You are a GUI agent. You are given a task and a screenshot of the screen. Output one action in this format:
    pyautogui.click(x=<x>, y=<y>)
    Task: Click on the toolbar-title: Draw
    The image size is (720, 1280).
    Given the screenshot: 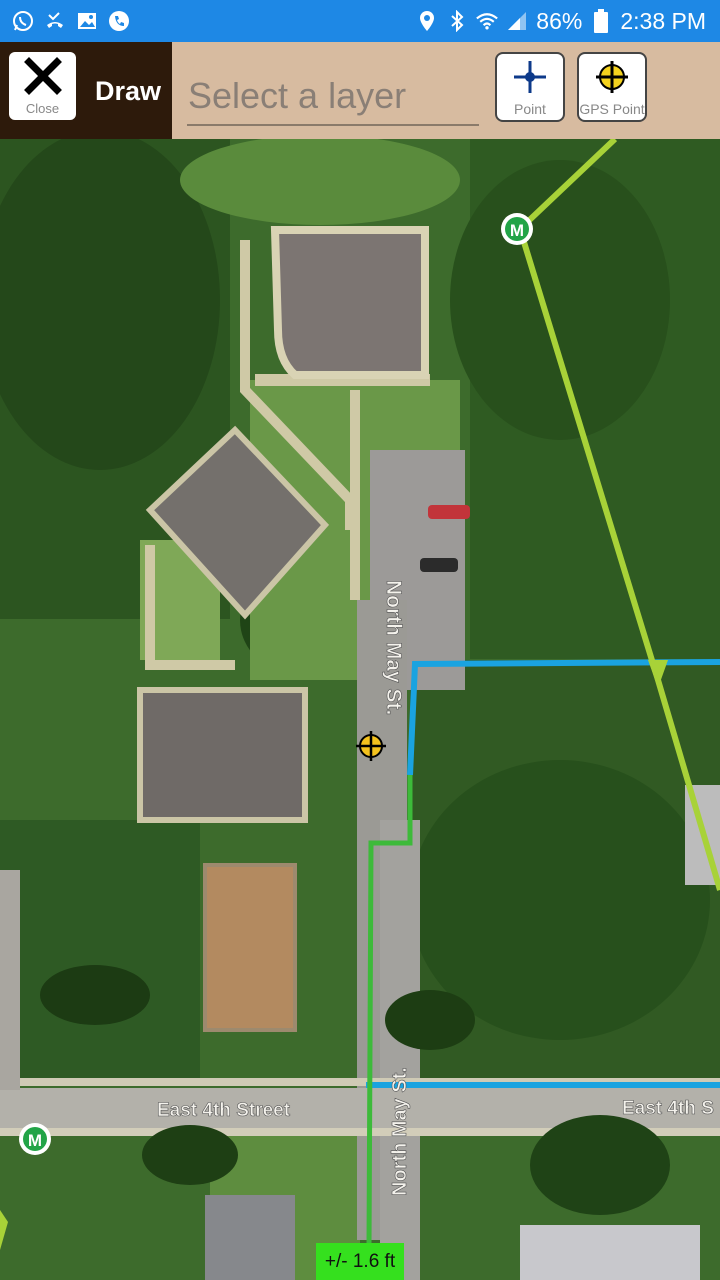 What is the action you would take?
    pyautogui.click(x=128, y=91)
    